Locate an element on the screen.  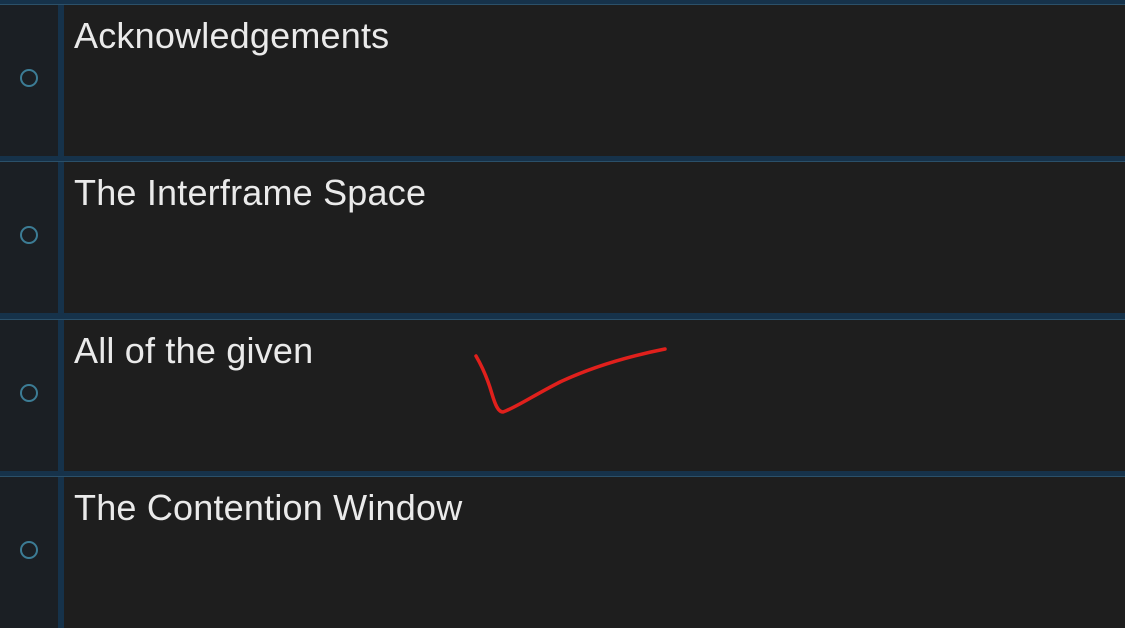
option-label: Acknowledgements is located at coordinates (232, 35).